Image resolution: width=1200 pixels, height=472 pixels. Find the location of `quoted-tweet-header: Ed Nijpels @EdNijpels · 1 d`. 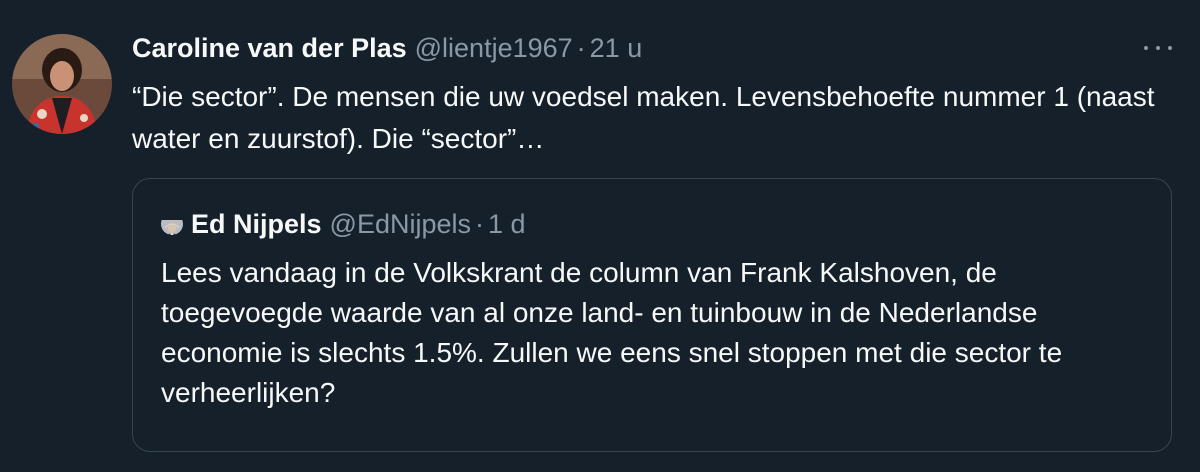

quoted-tweet-header: Ed Nijpels @EdNijpels · 1 d is located at coordinates (343, 224).